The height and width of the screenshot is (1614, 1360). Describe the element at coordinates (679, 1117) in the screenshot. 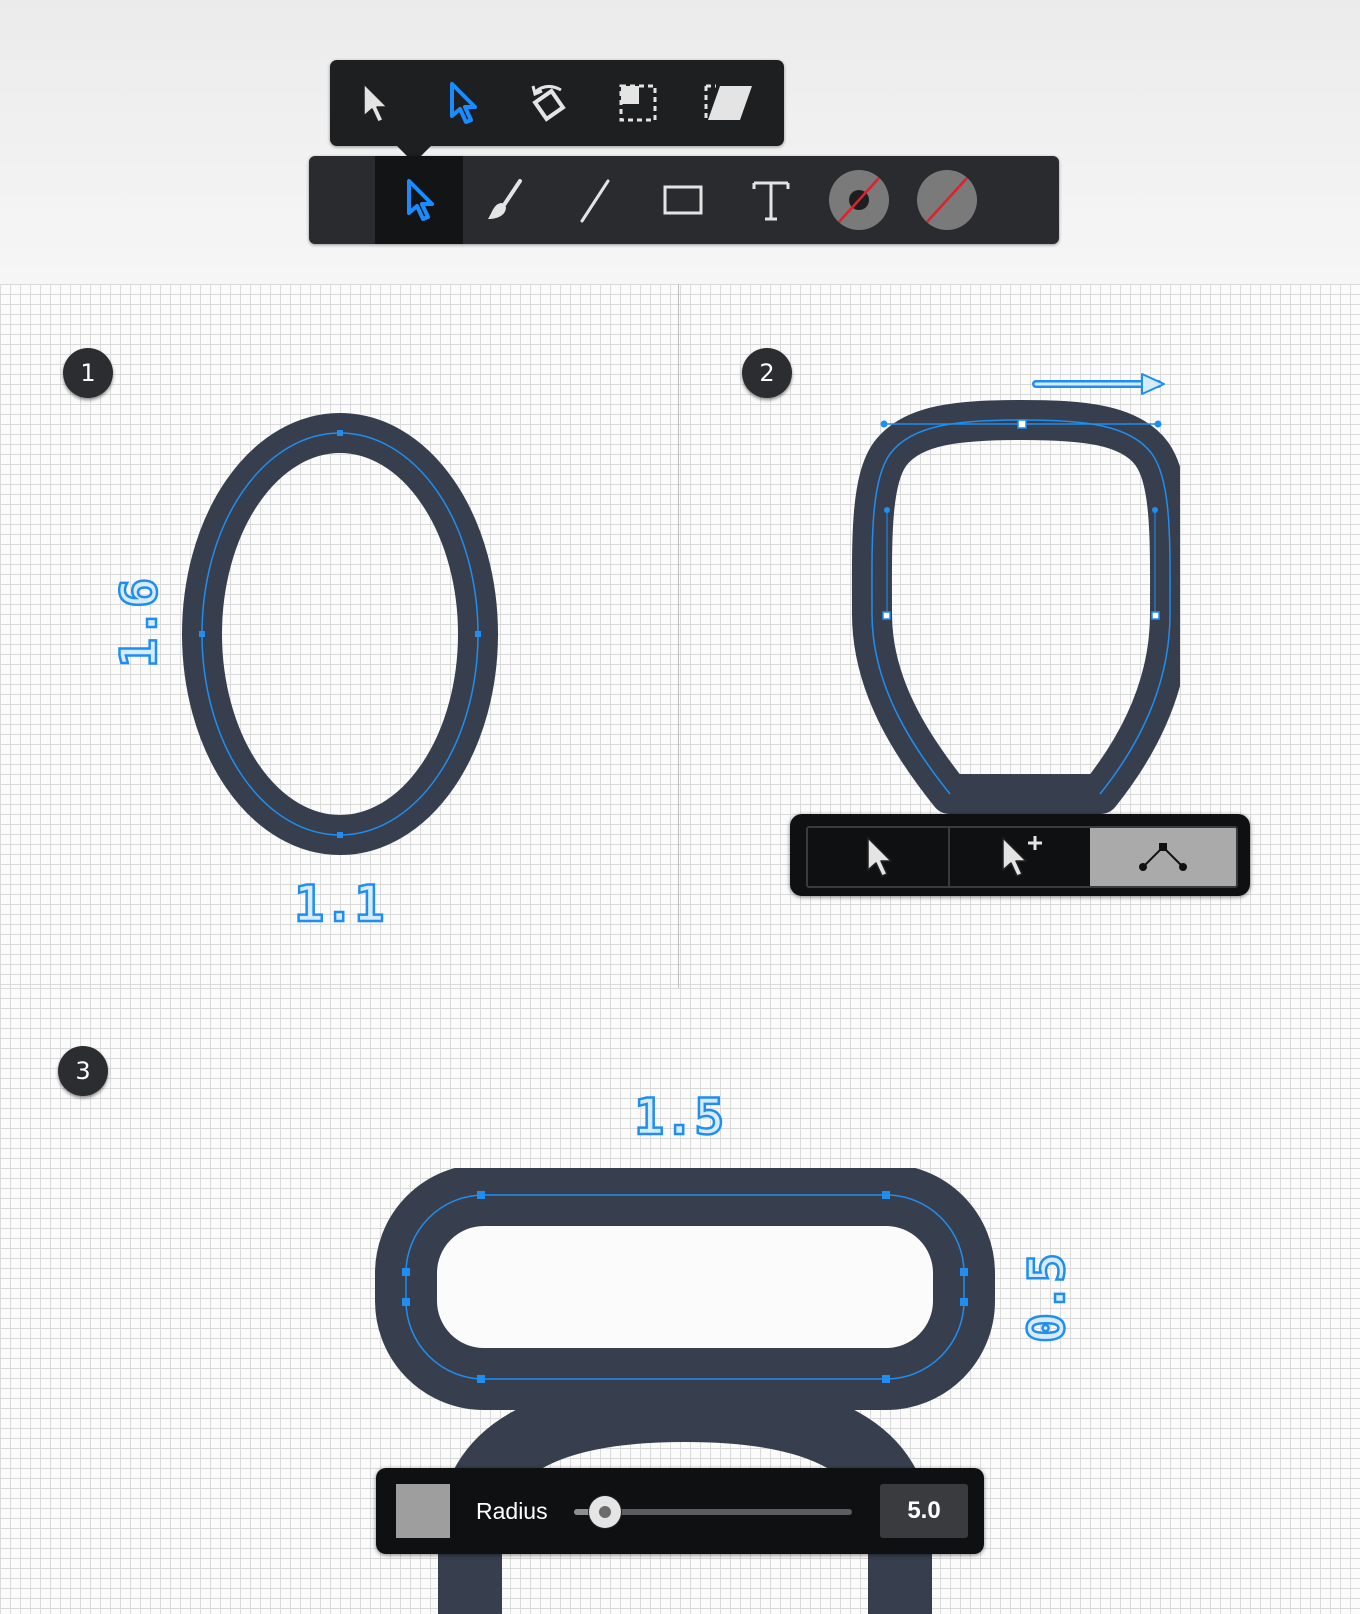

I see `rect-width-label: 1.5` at that location.